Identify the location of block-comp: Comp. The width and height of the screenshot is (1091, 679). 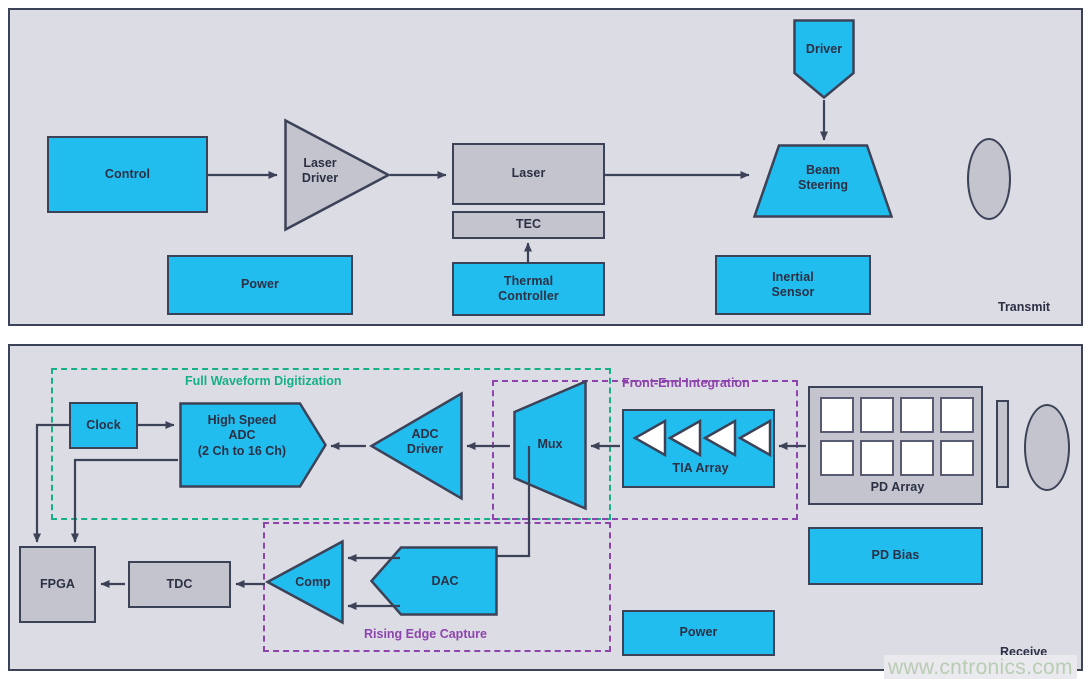
(304, 582).